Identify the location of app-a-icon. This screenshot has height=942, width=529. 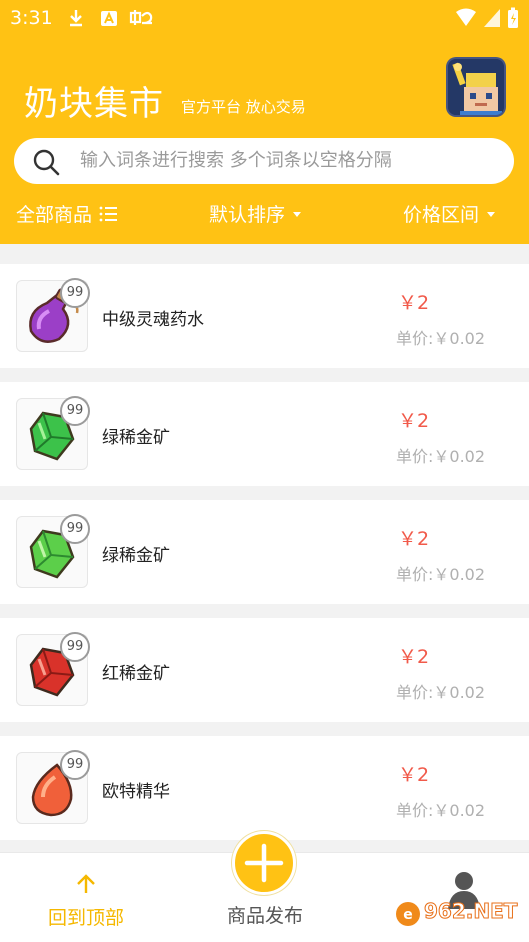
(109, 18).